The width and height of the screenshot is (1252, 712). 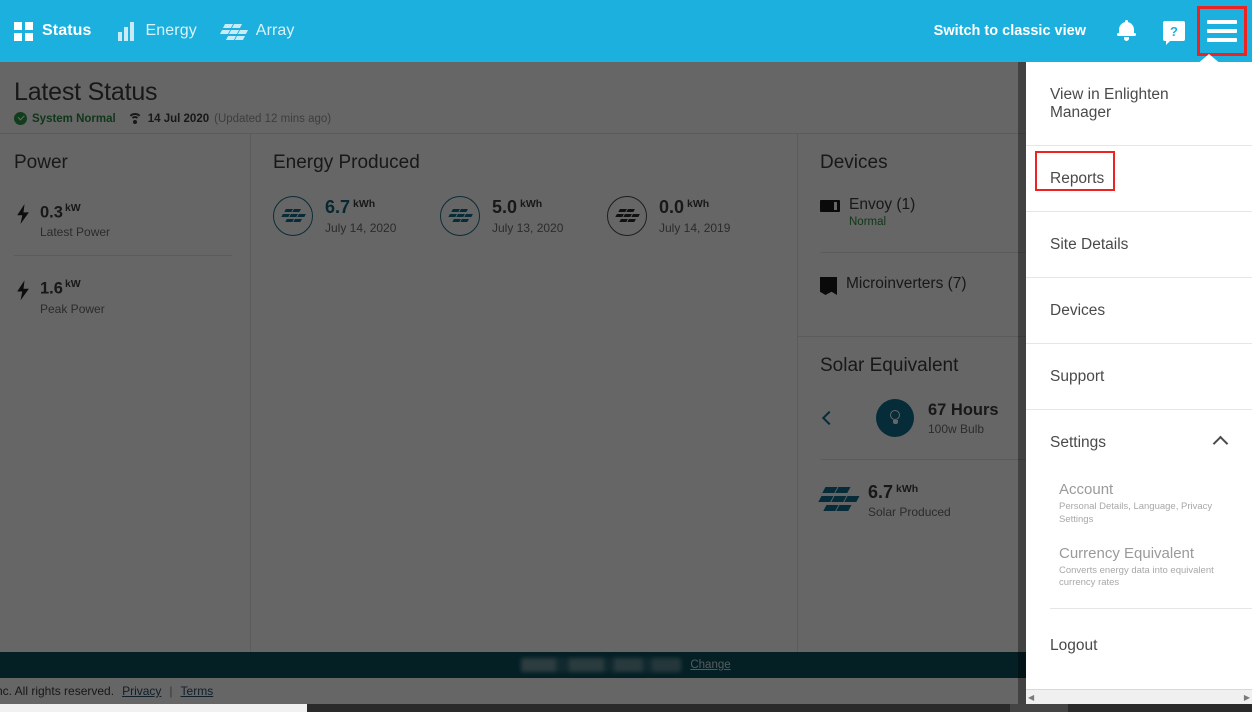 I want to click on overlay-edge, so click(x=1022, y=387).